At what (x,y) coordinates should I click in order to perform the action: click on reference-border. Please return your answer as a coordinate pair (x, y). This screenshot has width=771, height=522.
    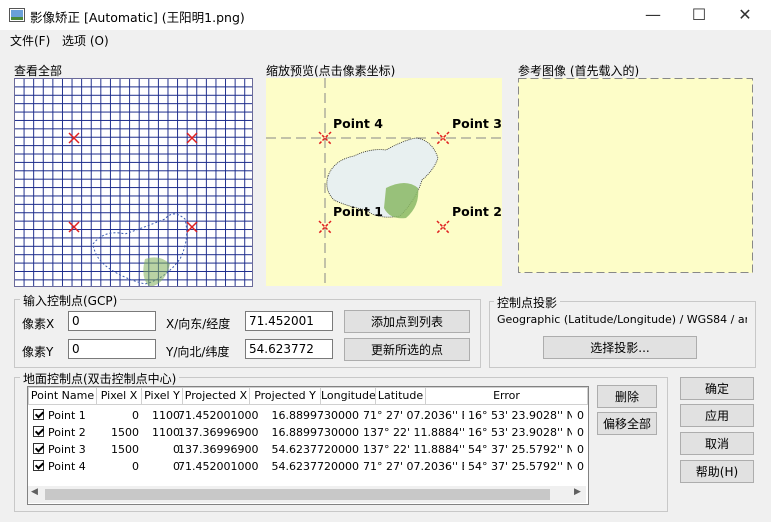
    Looking at the image, I should click on (635, 175).